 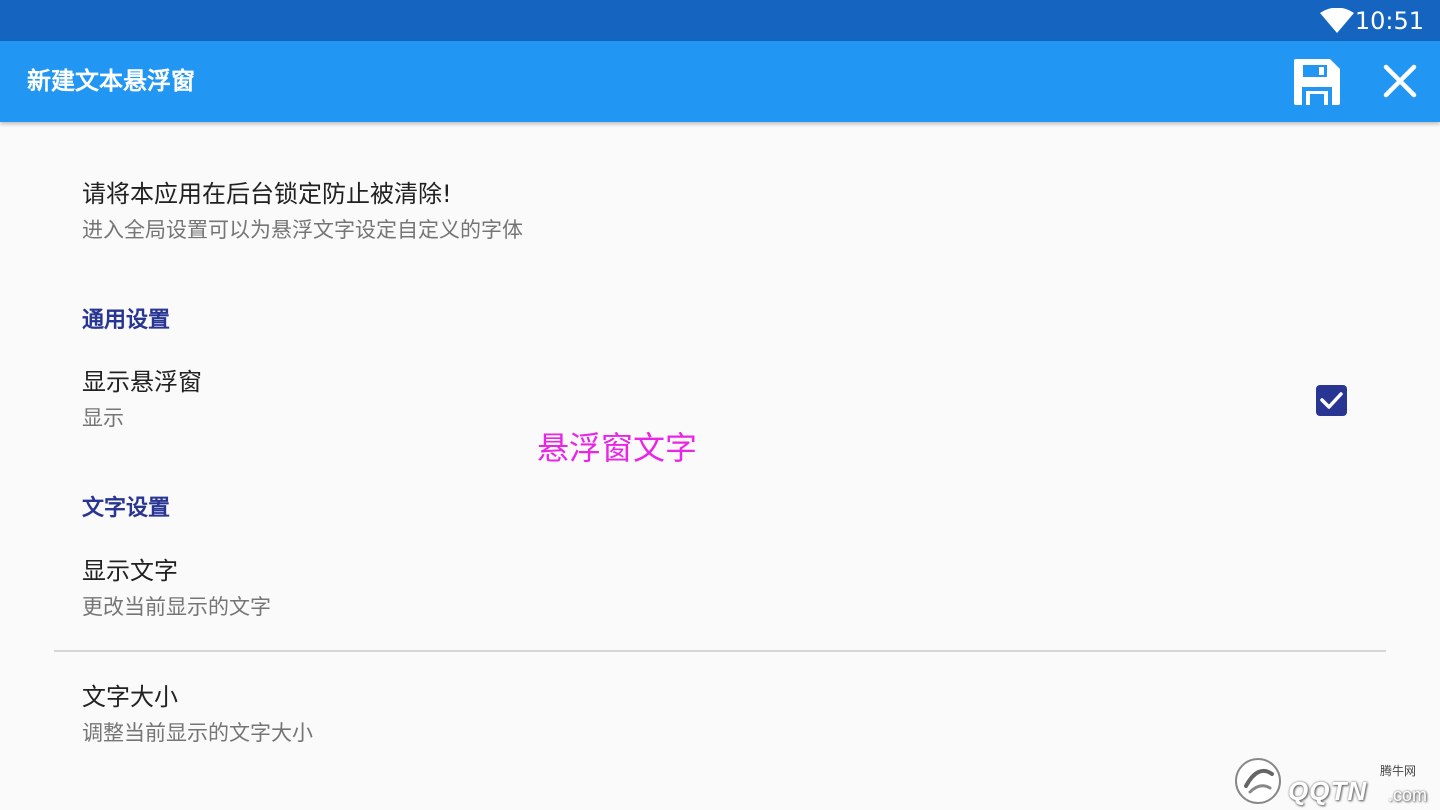 I want to click on watermark-logo-icon, so click(x=1258, y=781).